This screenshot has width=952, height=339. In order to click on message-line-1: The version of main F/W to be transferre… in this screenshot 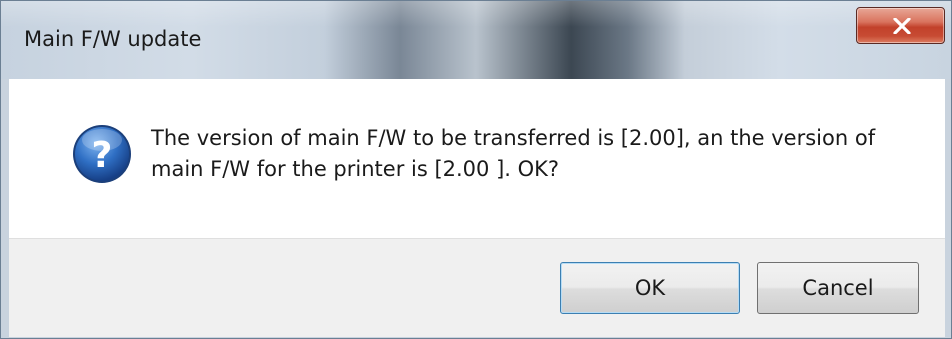, I will do `click(513, 138)`.